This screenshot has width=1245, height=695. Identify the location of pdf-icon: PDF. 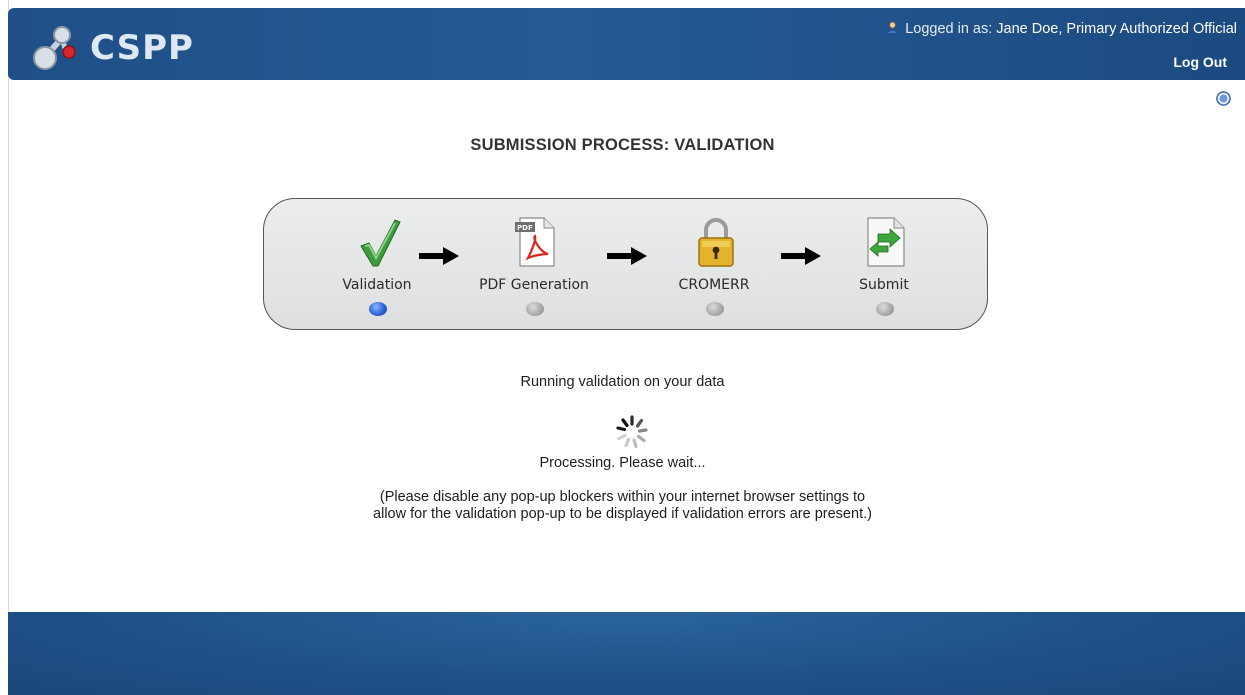
(535, 242).